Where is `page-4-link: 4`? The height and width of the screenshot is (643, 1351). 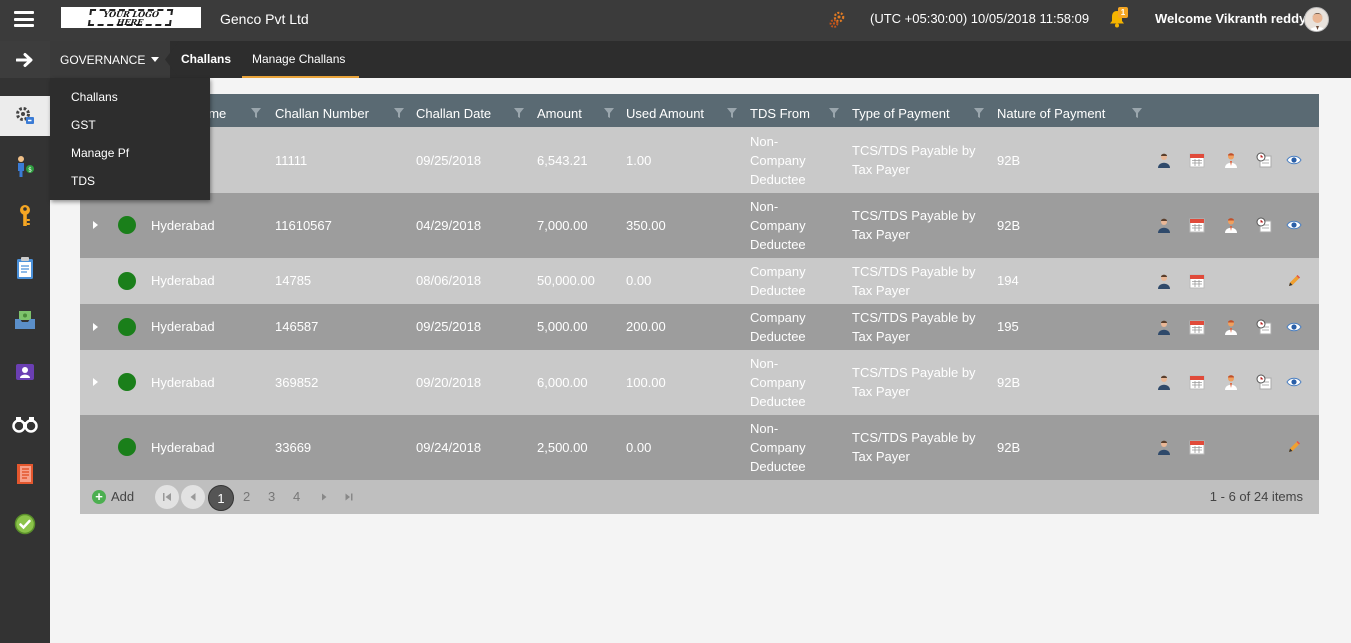
page-4-link: 4 is located at coordinates (296, 496).